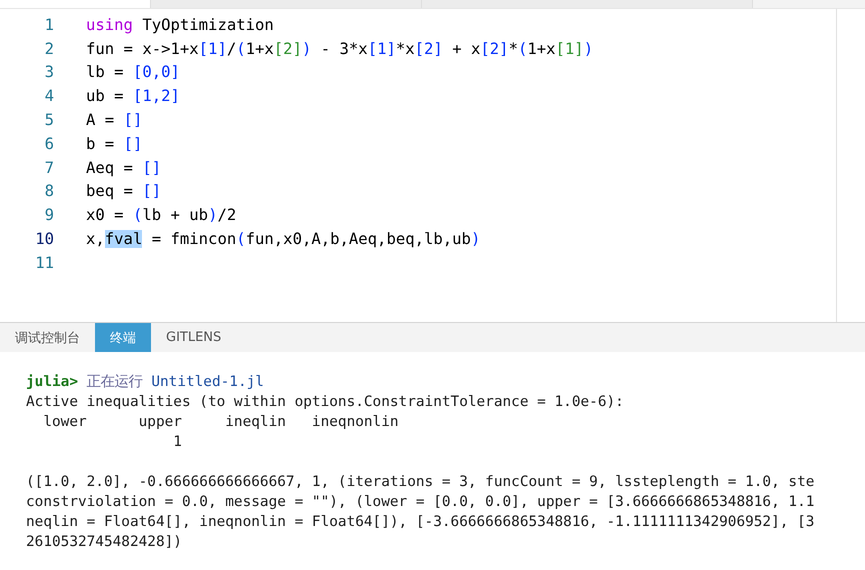 The height and width of the screenshot is (570, 865). Describe the element at coordinates (52, 382) in the screenshot. I see `terminal-prompt: julia>` at that location.